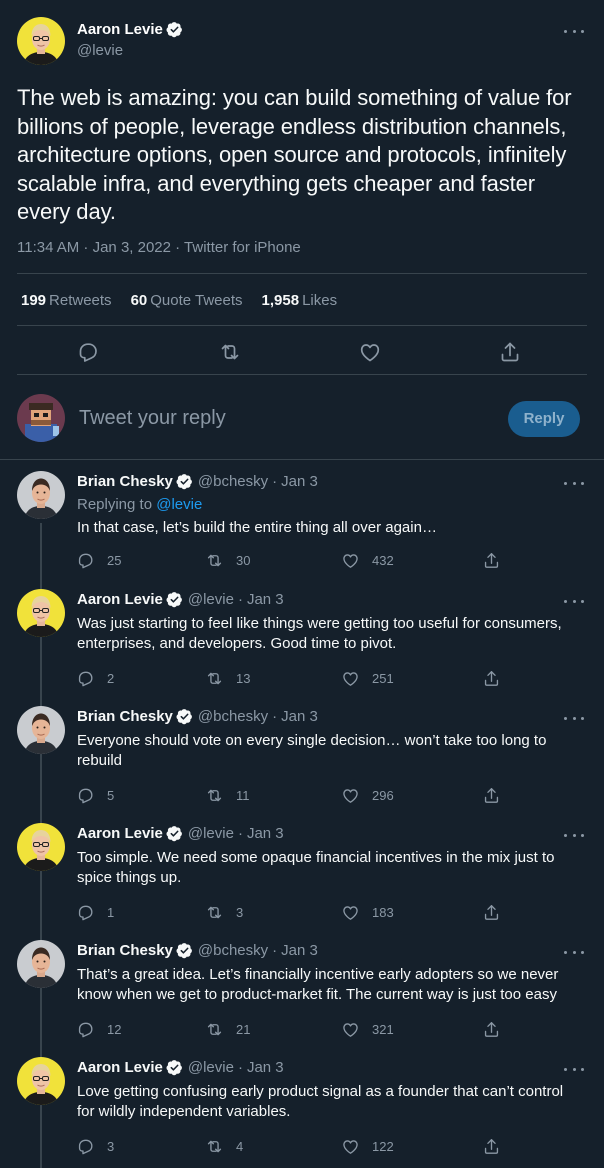 The image size is (604, 1168). What do you see at coordinates (227, 1029) in the screenshot?
I see `reply-action-retweet: 21` at bounding box center [227, 1029].